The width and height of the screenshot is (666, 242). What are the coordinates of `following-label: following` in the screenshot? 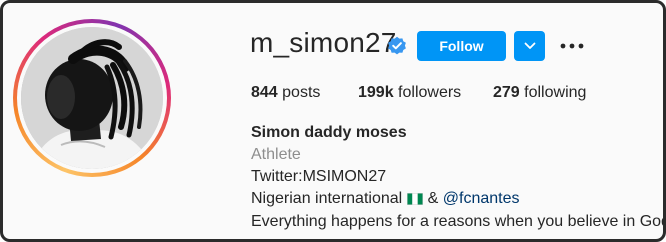 It's located at (555, 92).